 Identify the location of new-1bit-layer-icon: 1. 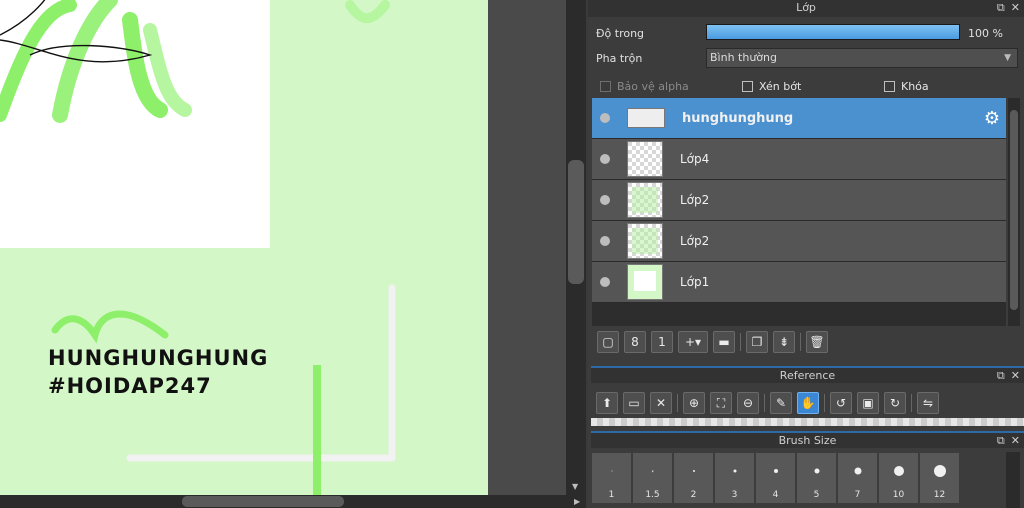
(662, 342).